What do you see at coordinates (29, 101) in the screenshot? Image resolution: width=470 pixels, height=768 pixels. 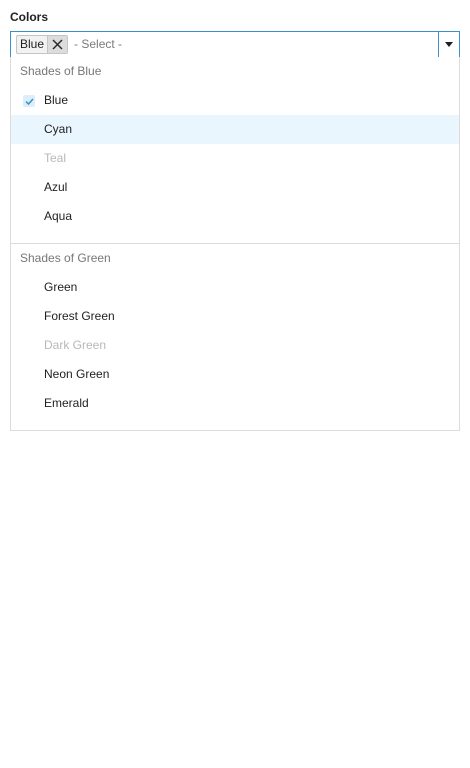 I see `check-icon` at bounding box center [29, 101].